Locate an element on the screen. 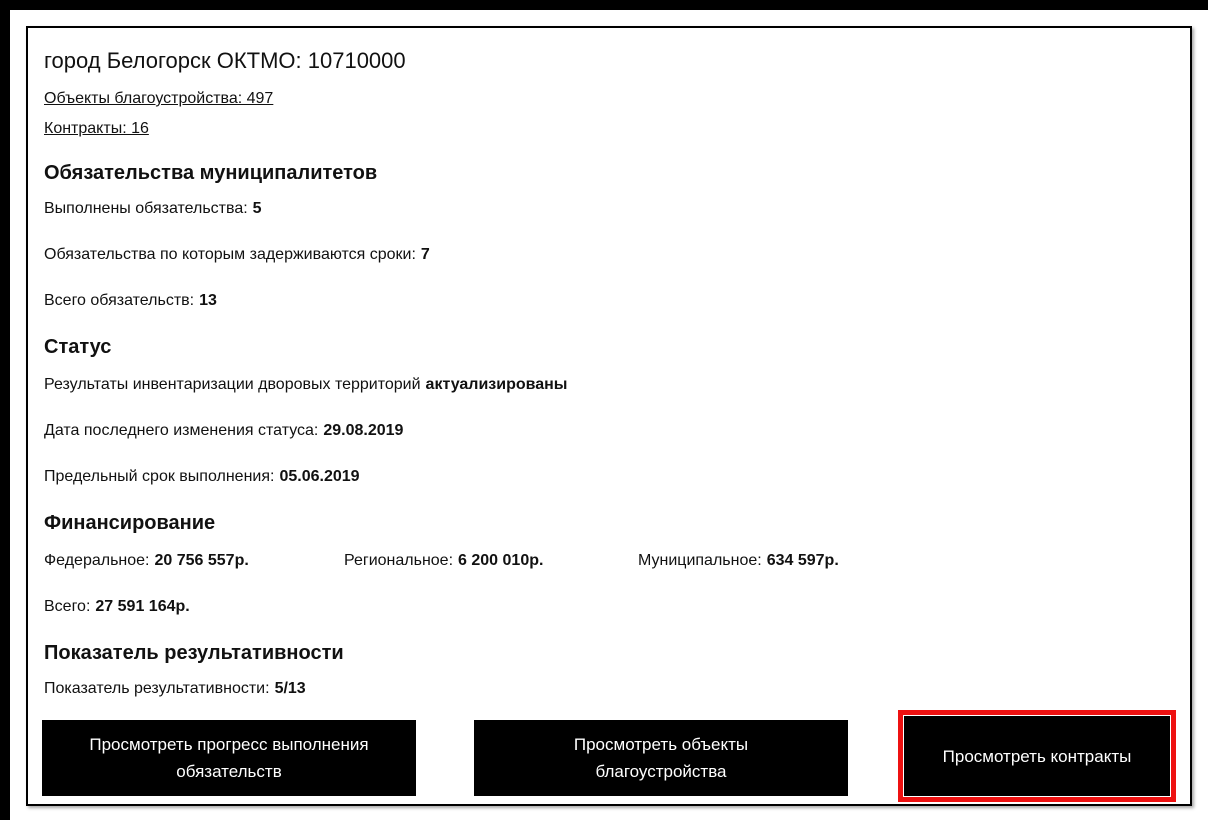  performance-heading: Показатель результативности is located at coordinates (194, 653).